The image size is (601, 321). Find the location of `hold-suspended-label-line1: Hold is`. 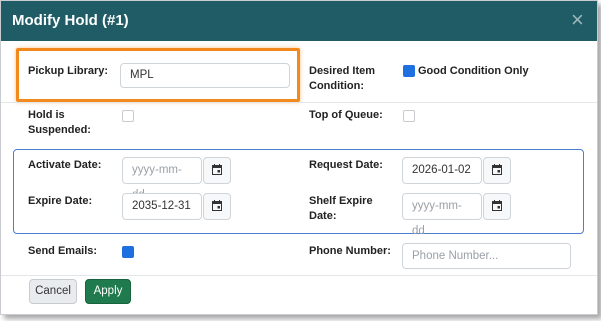

hold-suspended-label-line1: Hold is is located at coordinates (46, 115).